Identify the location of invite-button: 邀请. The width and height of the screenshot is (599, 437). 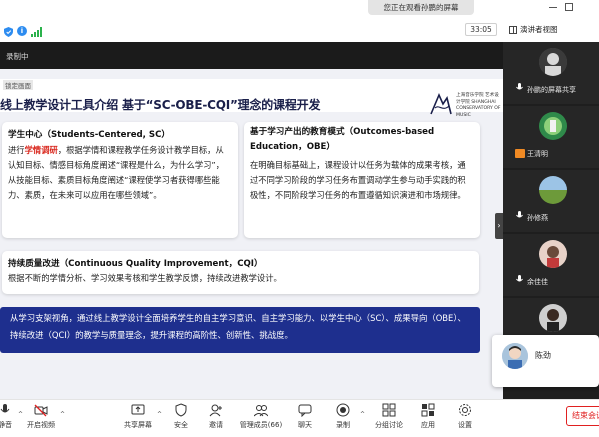
(216, 420).